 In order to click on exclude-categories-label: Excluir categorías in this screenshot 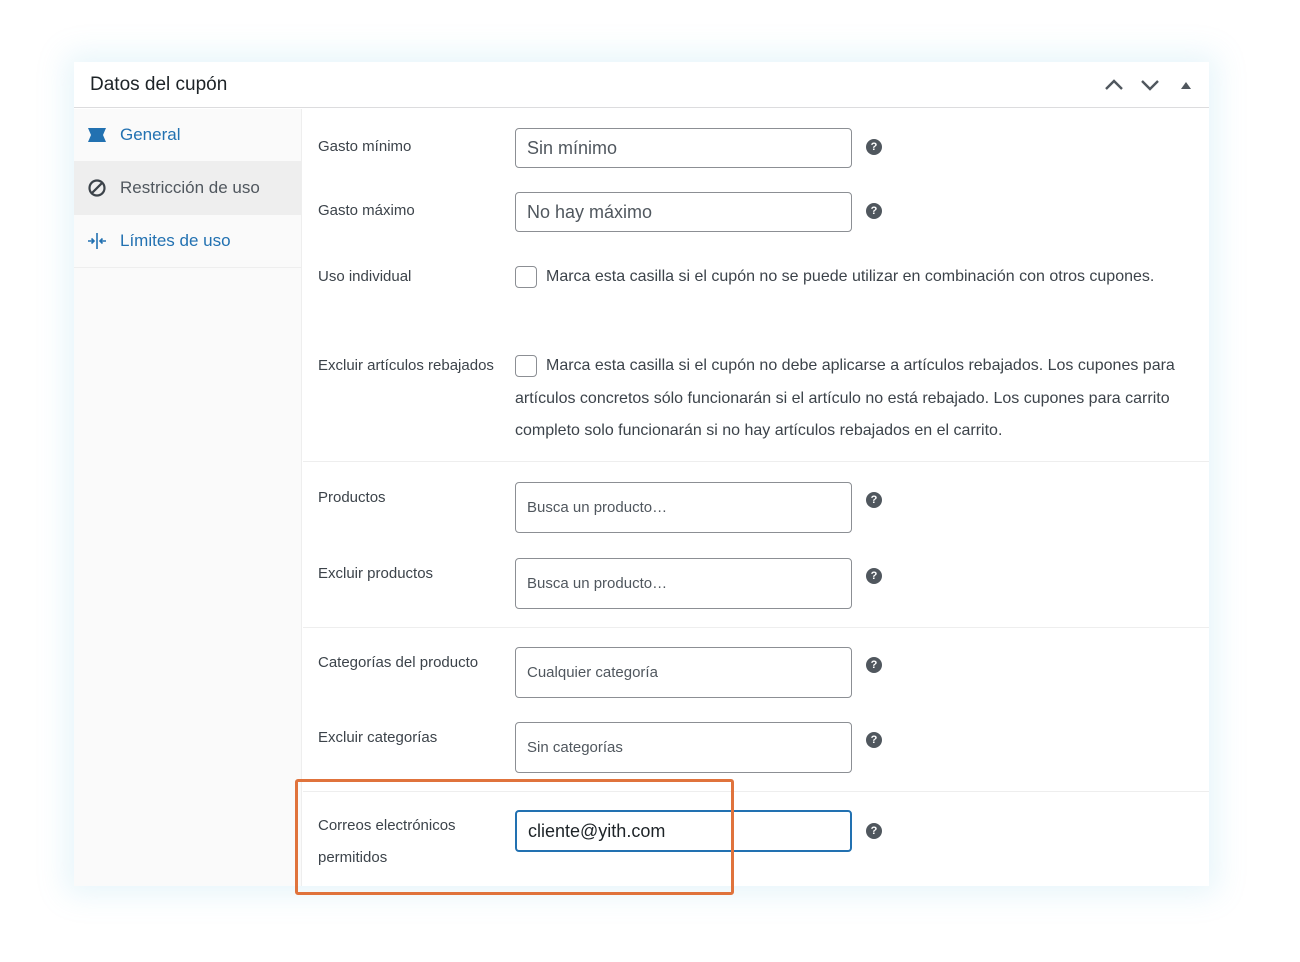, I will do `click(378, 737)`.